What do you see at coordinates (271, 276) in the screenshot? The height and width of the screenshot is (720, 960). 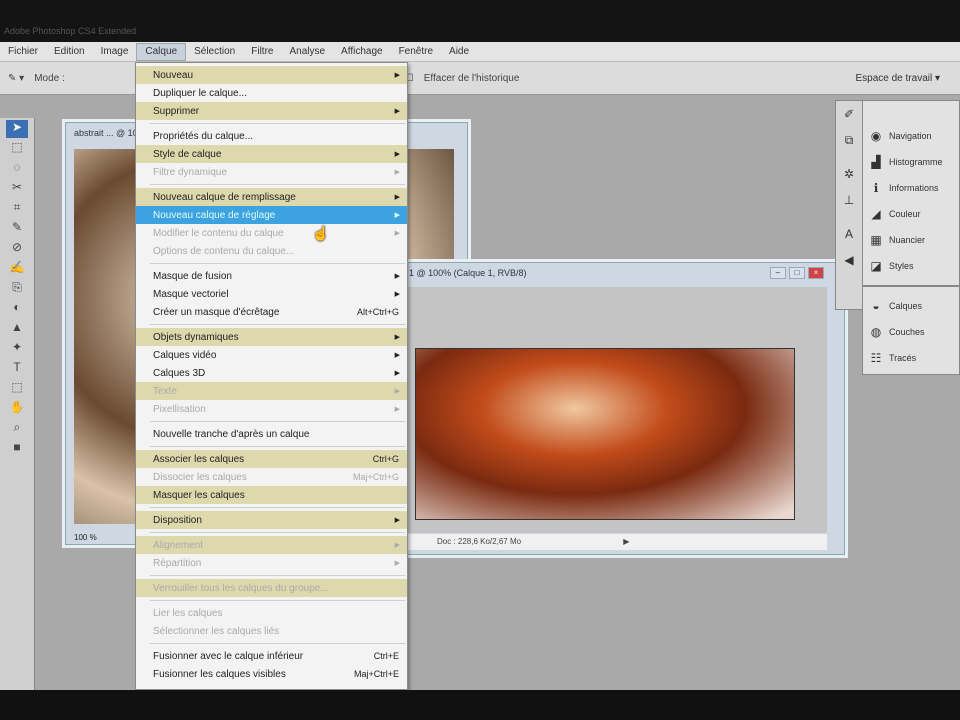 I see `menu-item: Masque de fusion ▶` at bounding box center [271, 276].